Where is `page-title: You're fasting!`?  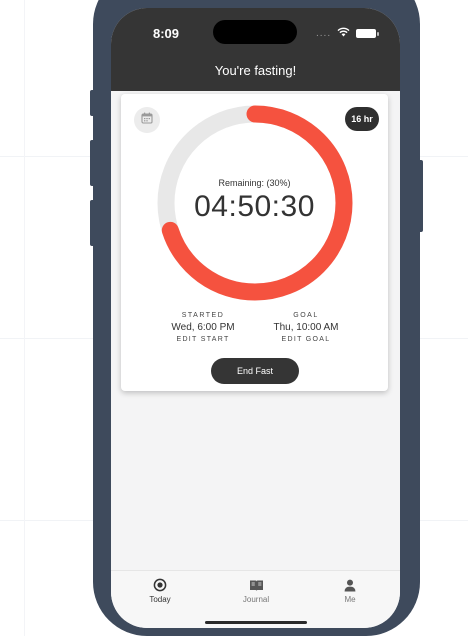
page-title: You're fasting! is located at coordinates (255, 70).